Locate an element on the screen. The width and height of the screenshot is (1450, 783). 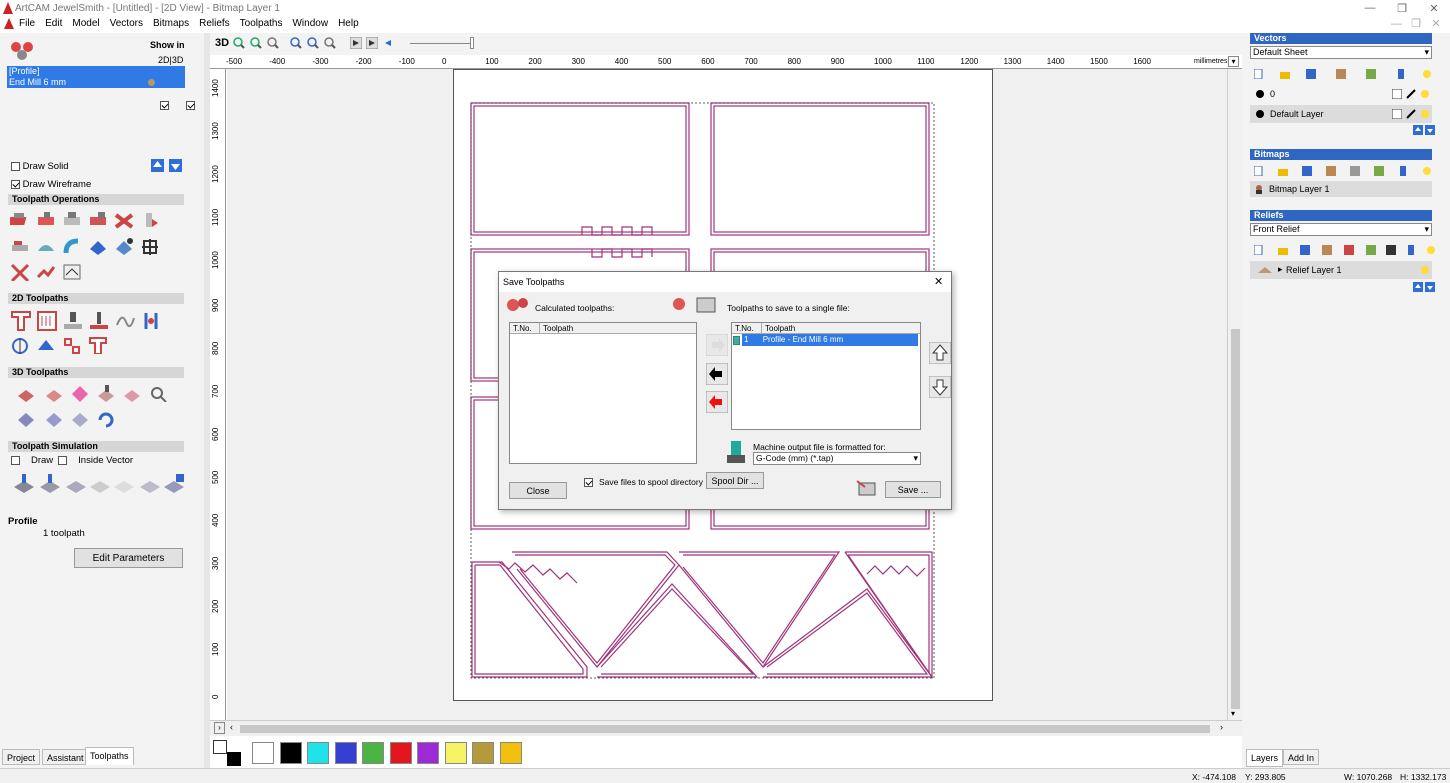
menu-model: Model is located at coordinates (85, 23).